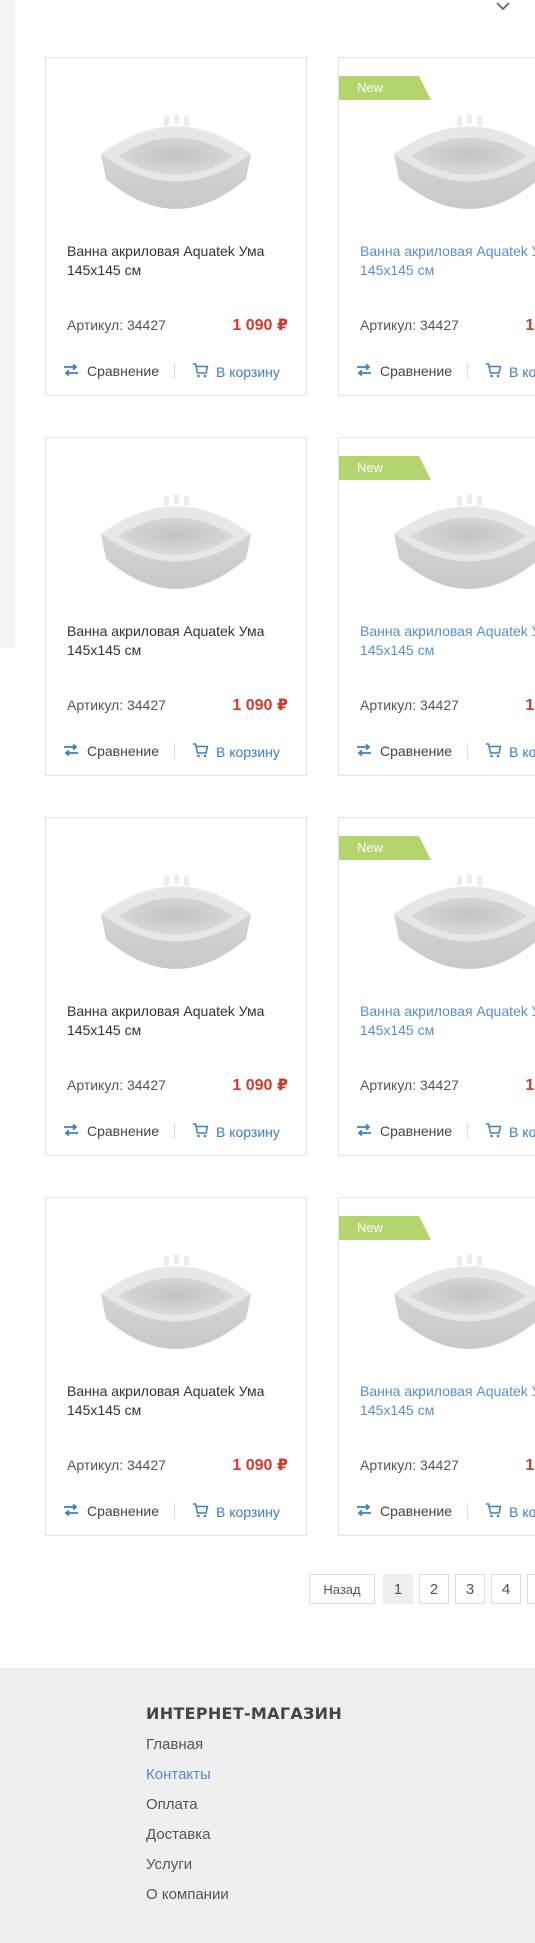 The width and height of the screenshot is (535, 1943). Describe the element at coordinates (434, 1589) in the screenshot. I see `pagination-page-2: 2` at that location.